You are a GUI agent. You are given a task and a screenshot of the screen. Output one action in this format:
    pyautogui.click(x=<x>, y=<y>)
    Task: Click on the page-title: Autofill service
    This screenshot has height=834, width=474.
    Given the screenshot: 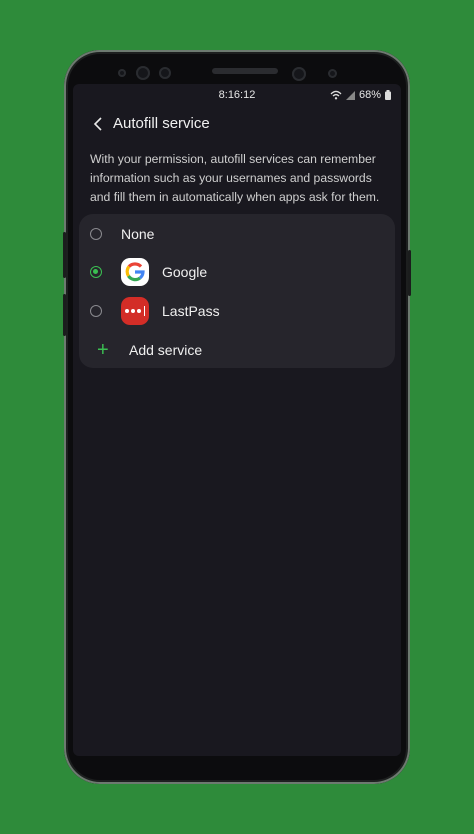 What is the action you would take?
    pyautogui.click(x=161, y=123)
    